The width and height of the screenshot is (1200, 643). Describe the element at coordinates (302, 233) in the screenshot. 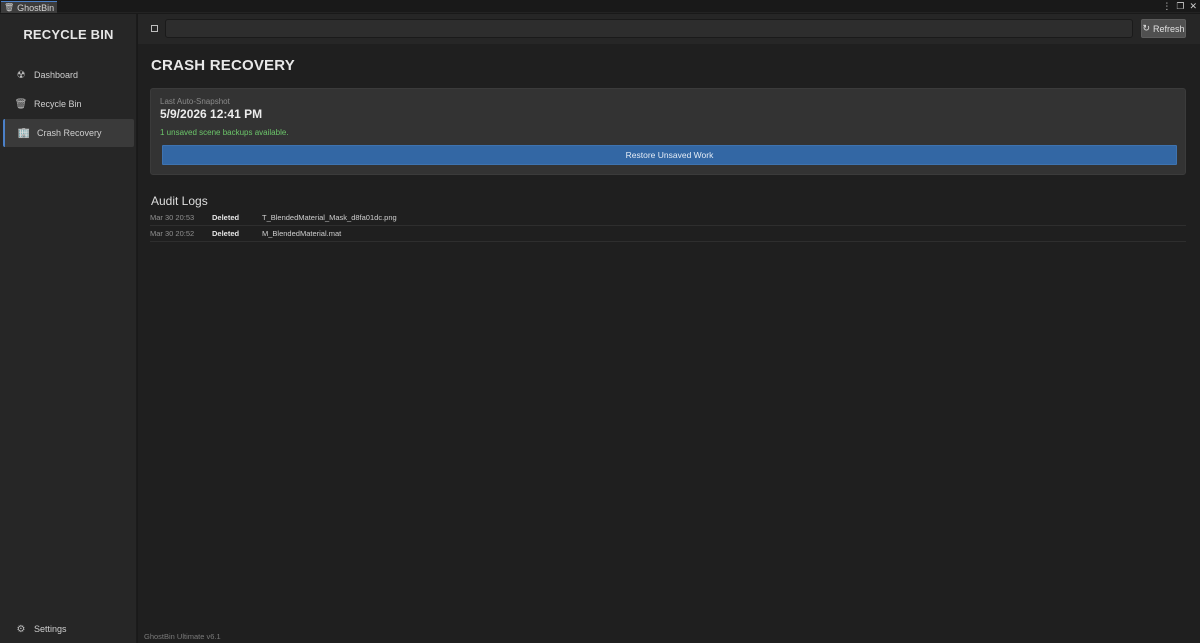

I see `log-file: M_BlendedMaterial.mat` at that location.